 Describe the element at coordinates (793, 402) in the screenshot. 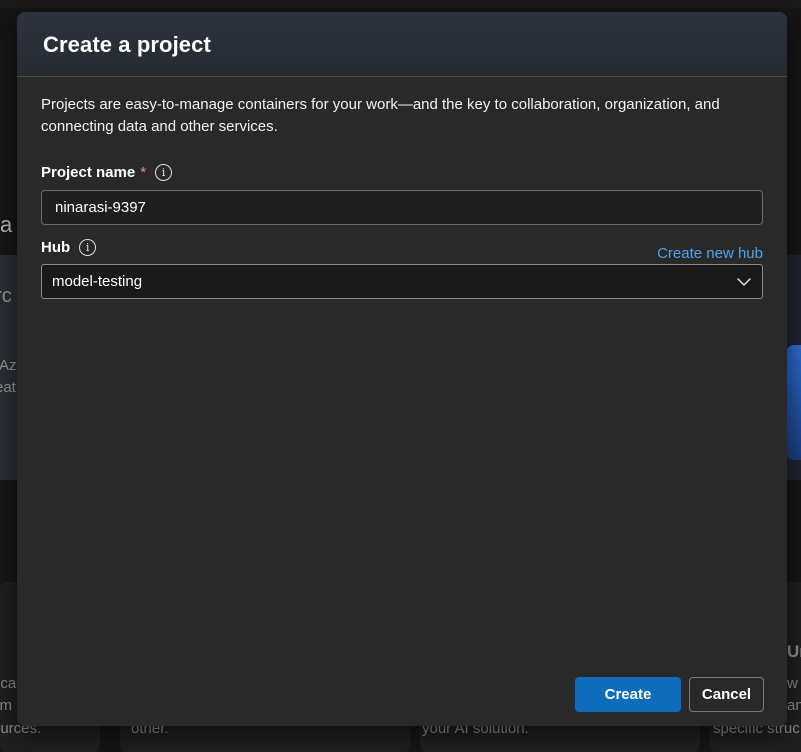

I see `background-illustration` at that location.